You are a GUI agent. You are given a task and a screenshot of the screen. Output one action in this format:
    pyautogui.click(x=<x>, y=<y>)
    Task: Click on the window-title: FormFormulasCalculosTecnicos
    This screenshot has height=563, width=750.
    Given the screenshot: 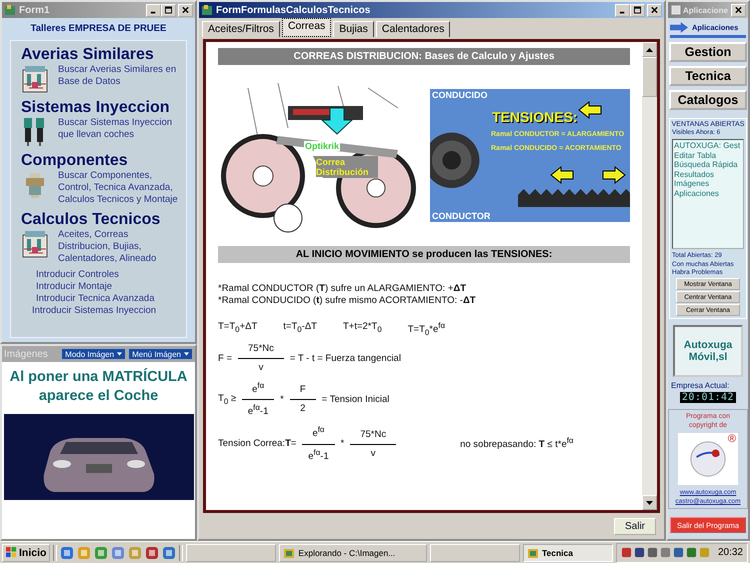 What is the action you would take?
    pyautogui.click(x=294, y=10)
    